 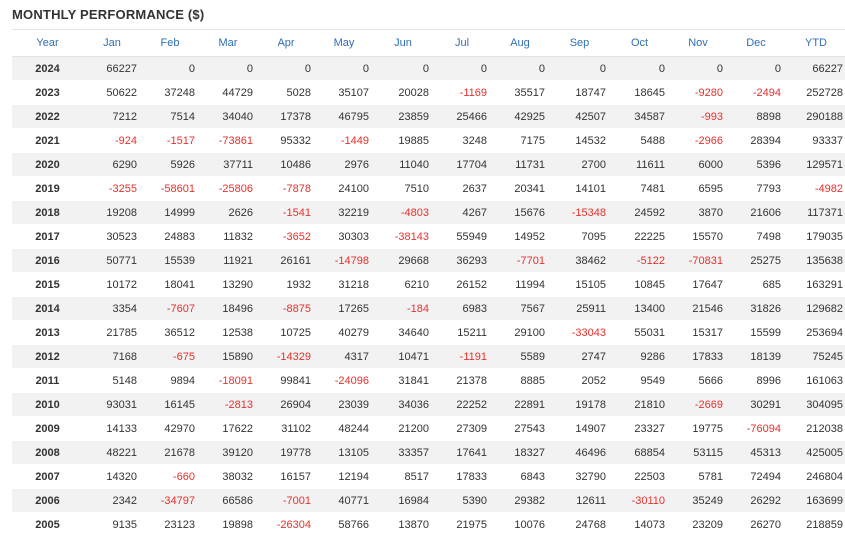 I want to click on month-cell: 22252, so click(x=462, y=404).